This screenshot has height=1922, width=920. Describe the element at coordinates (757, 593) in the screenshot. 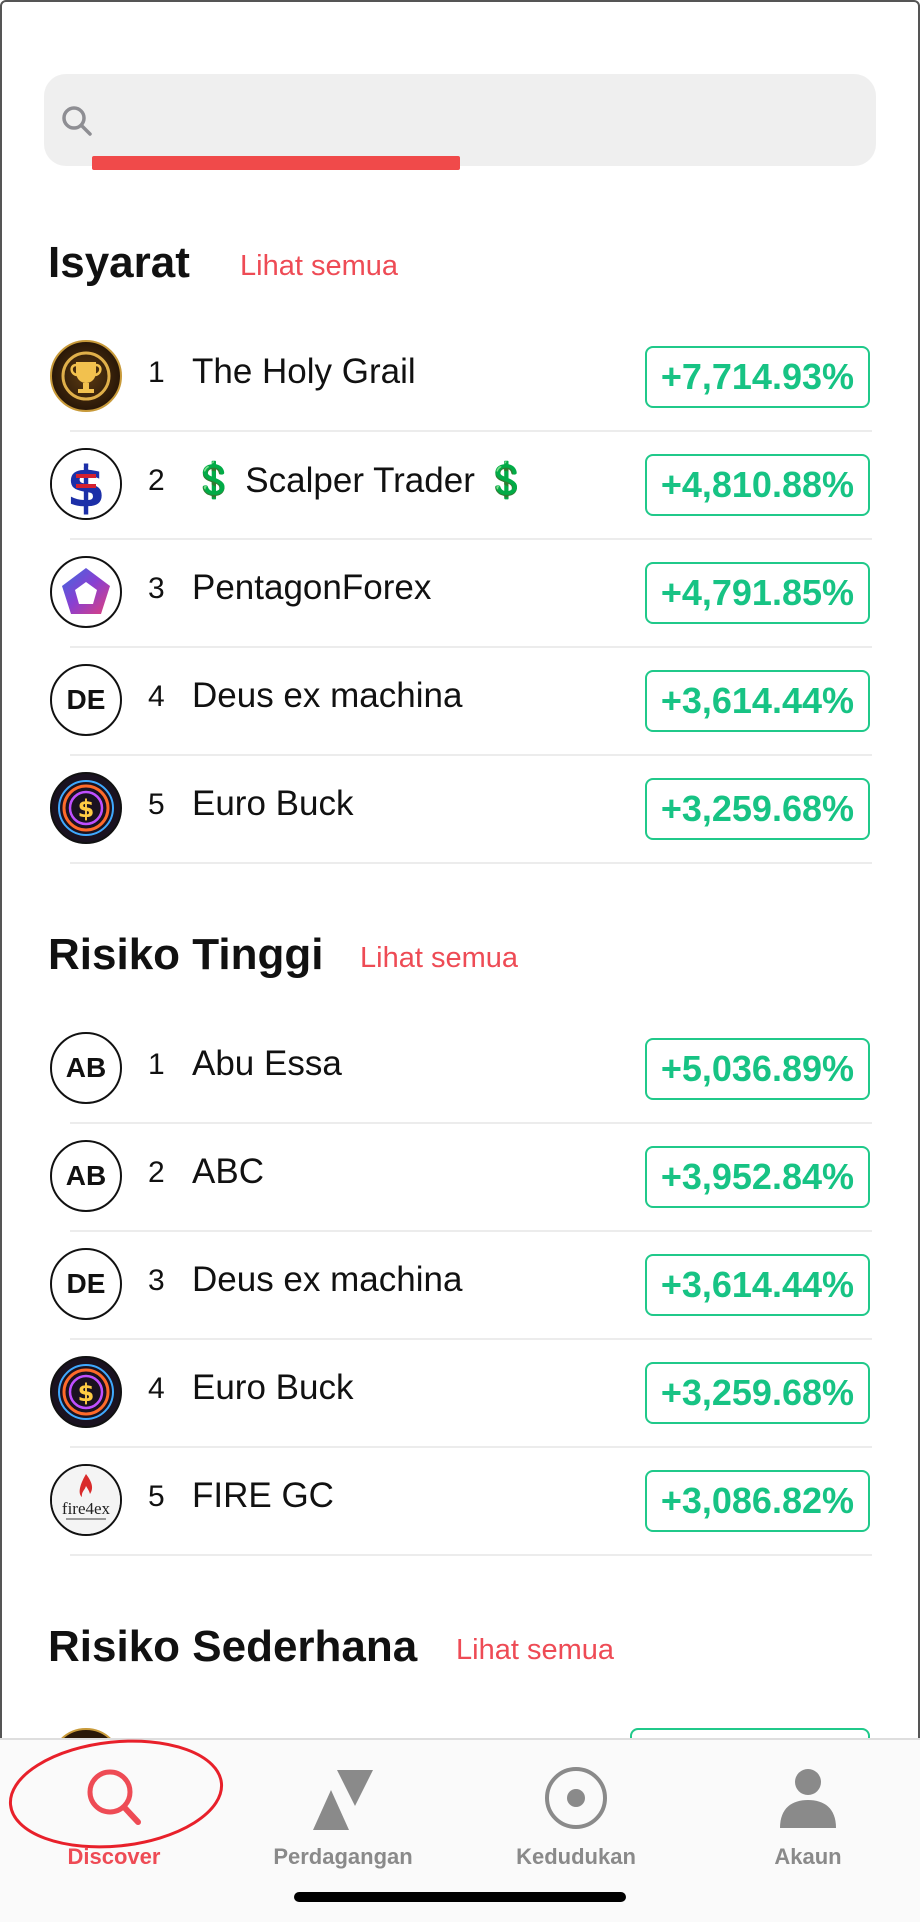

I see `gain-badge: +4,791.85%` at that location.